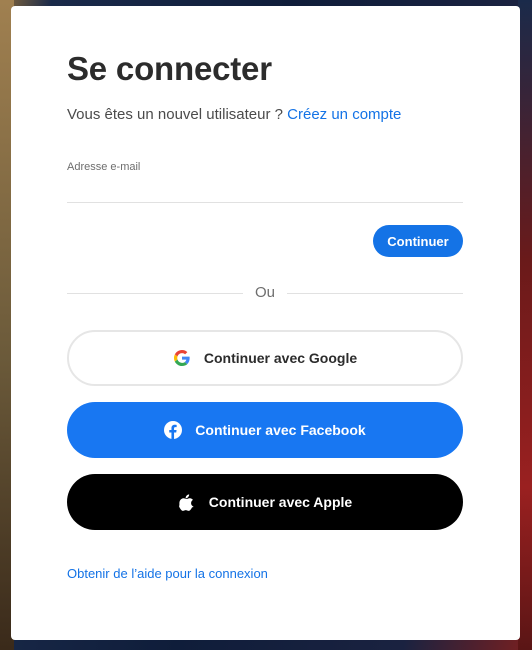 The width and height of the screenshot is (532, 650). I want to click on continue-with-google-button: Continuer avec Google, so click(265, 358).